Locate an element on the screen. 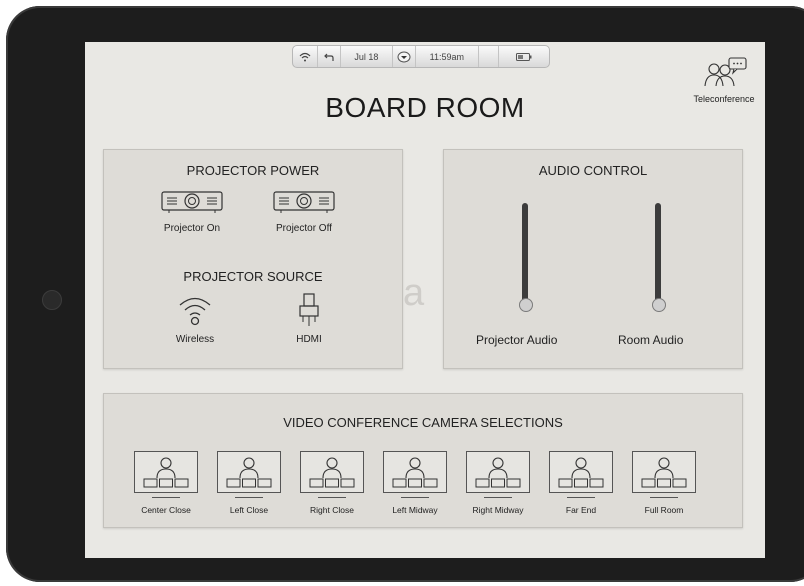 The height and width of the screenshot is (586, 804). camera-preset-label: Center Close is located at coordinates (166, 510).